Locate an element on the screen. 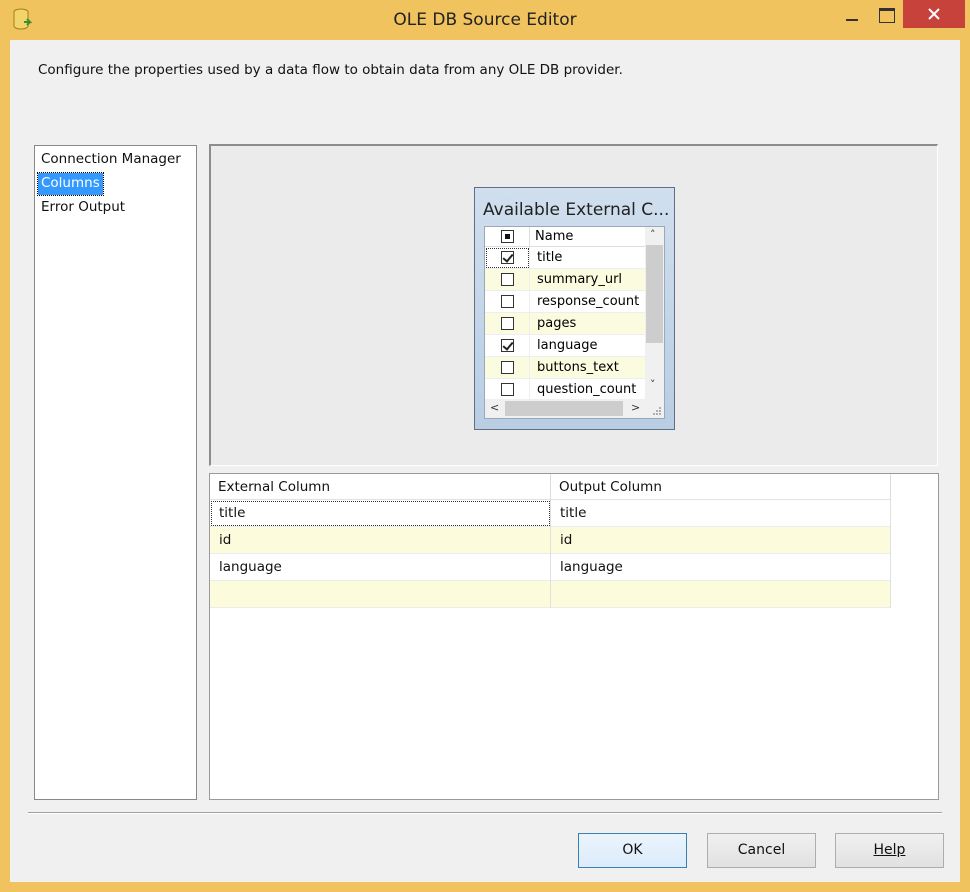 This screenshot has height=892, width=970. available-column-row: question_count is located at coordinates (565, 390).